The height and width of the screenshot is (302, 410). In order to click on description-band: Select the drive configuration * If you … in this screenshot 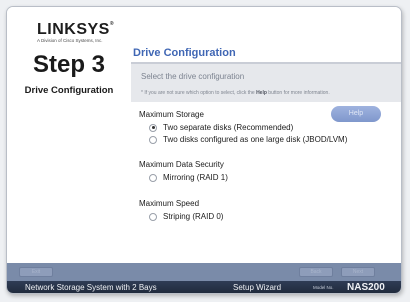, I will do `click(266, 83)`.